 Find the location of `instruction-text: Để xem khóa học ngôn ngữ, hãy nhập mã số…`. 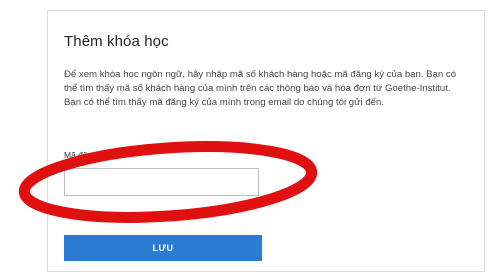

instruction-text: Để xem khóa học ngôn ngữ, hãy nhập mã số… is located at coordinates (260, 88).